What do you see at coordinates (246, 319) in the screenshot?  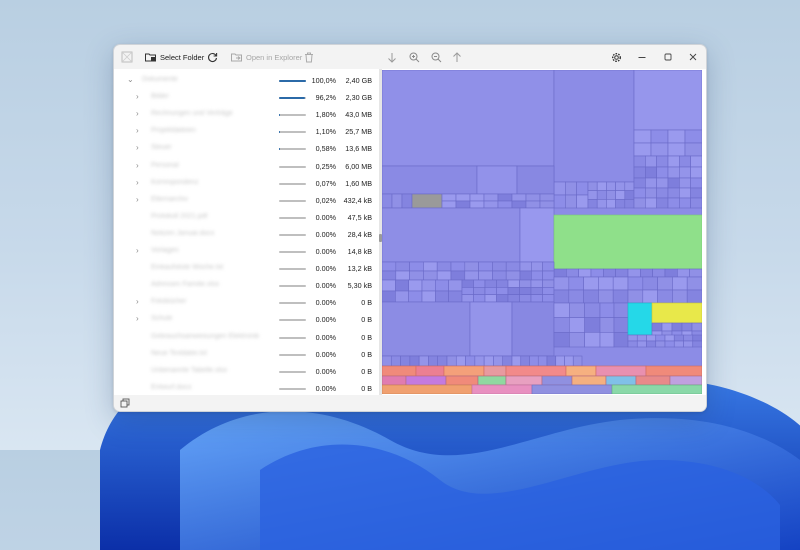 I see `tree-row: ›Schule0.00%0 B` at bounding box center [246, 319].